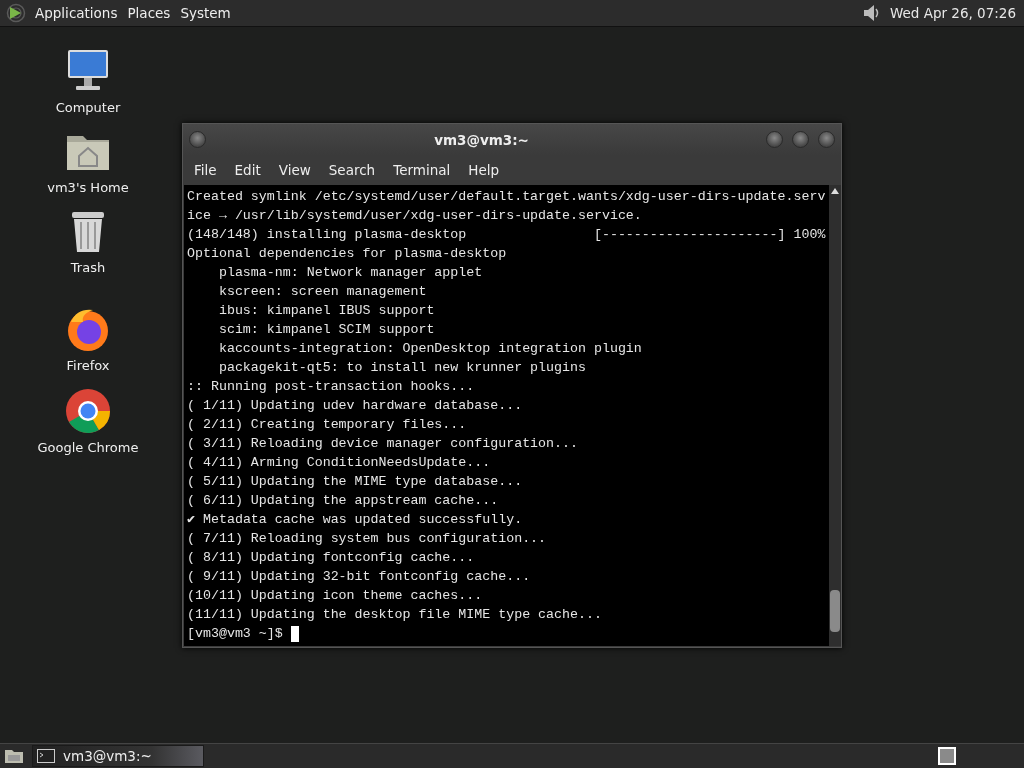 This screenshot has height=768, width=1024. I want to click on icon-label: Computer, so click(88, 107).